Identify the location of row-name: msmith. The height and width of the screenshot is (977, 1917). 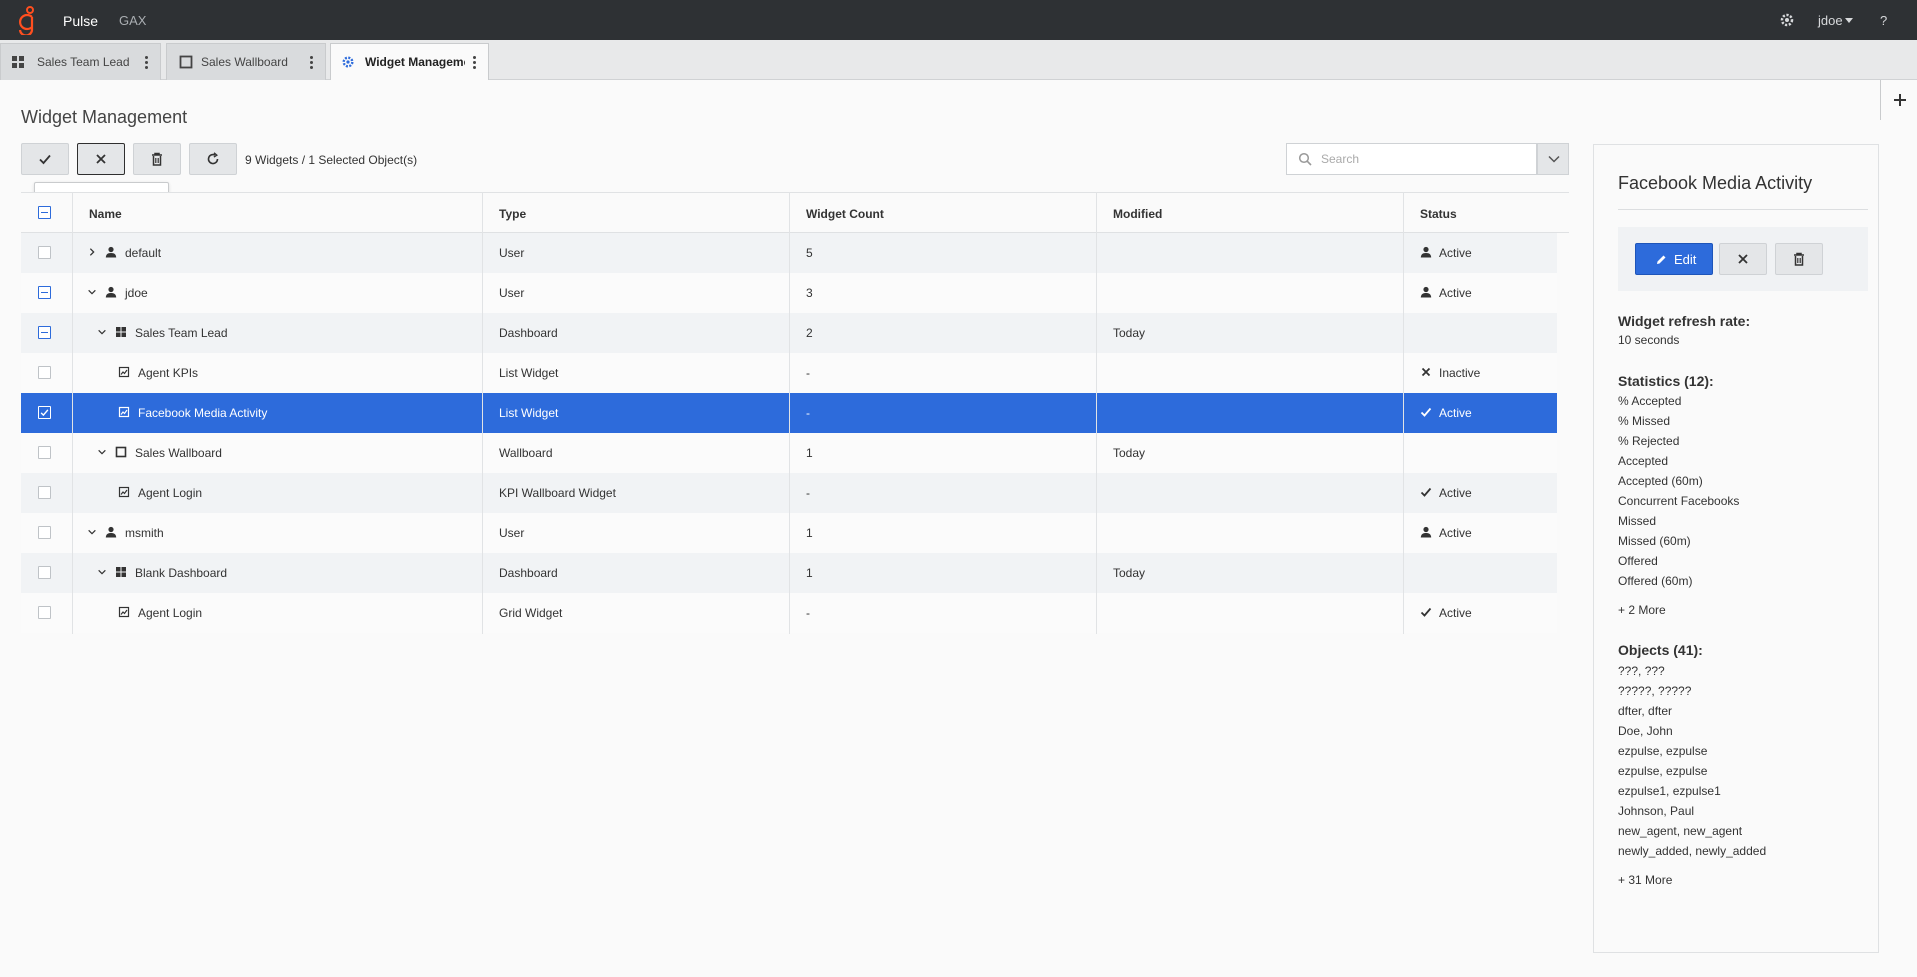
(144, 533).